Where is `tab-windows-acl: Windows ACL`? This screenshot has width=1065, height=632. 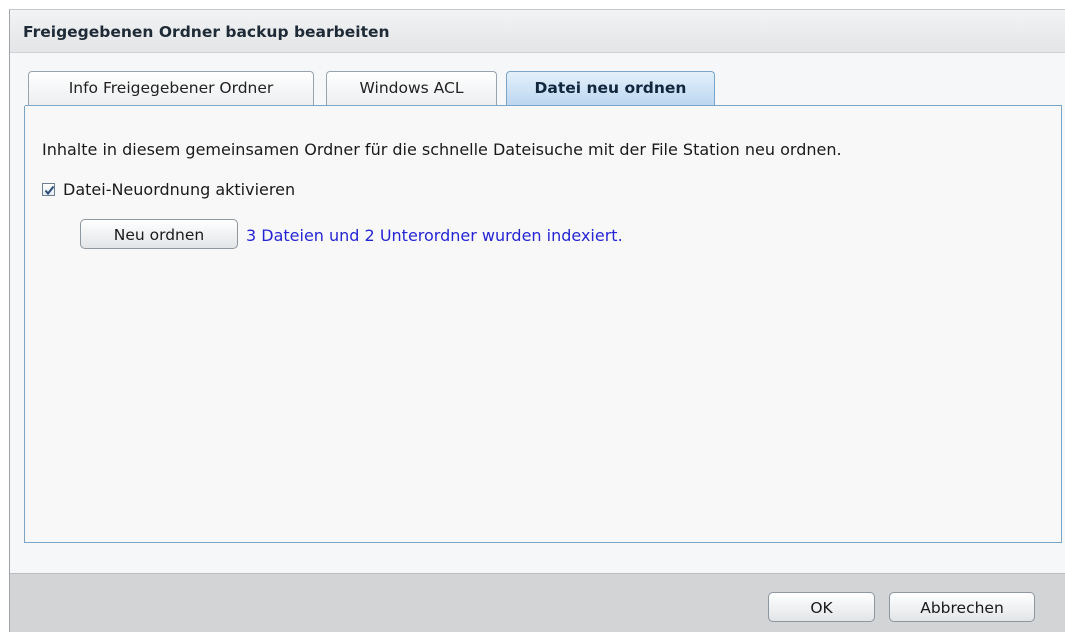 tab-windows-acl: Windows ACL is located at coordinates (411, 88).